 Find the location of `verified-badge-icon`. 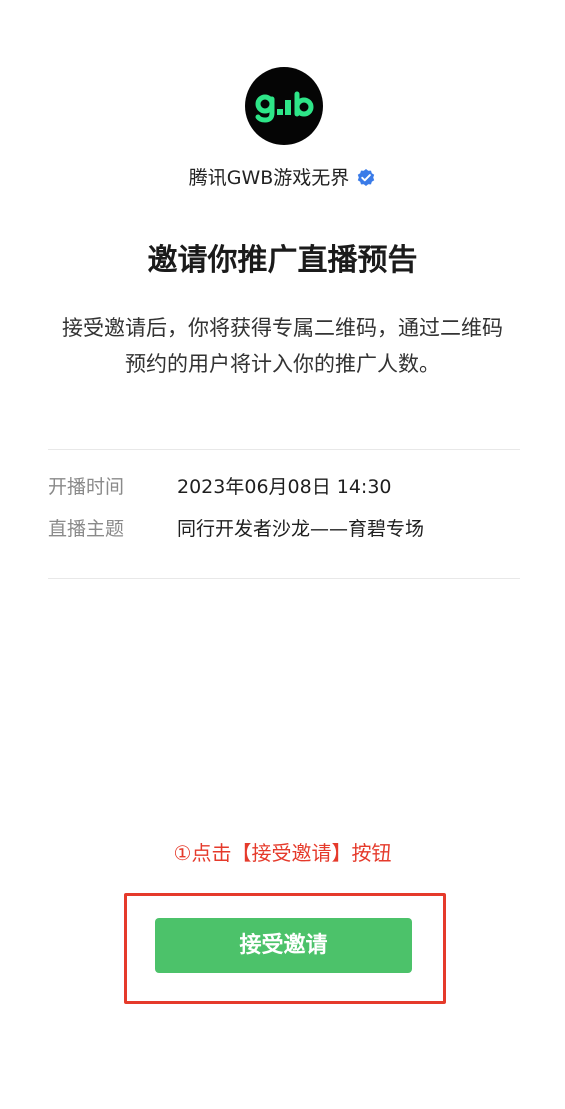

verified-badge-icon is located at coordinates (366, 178).